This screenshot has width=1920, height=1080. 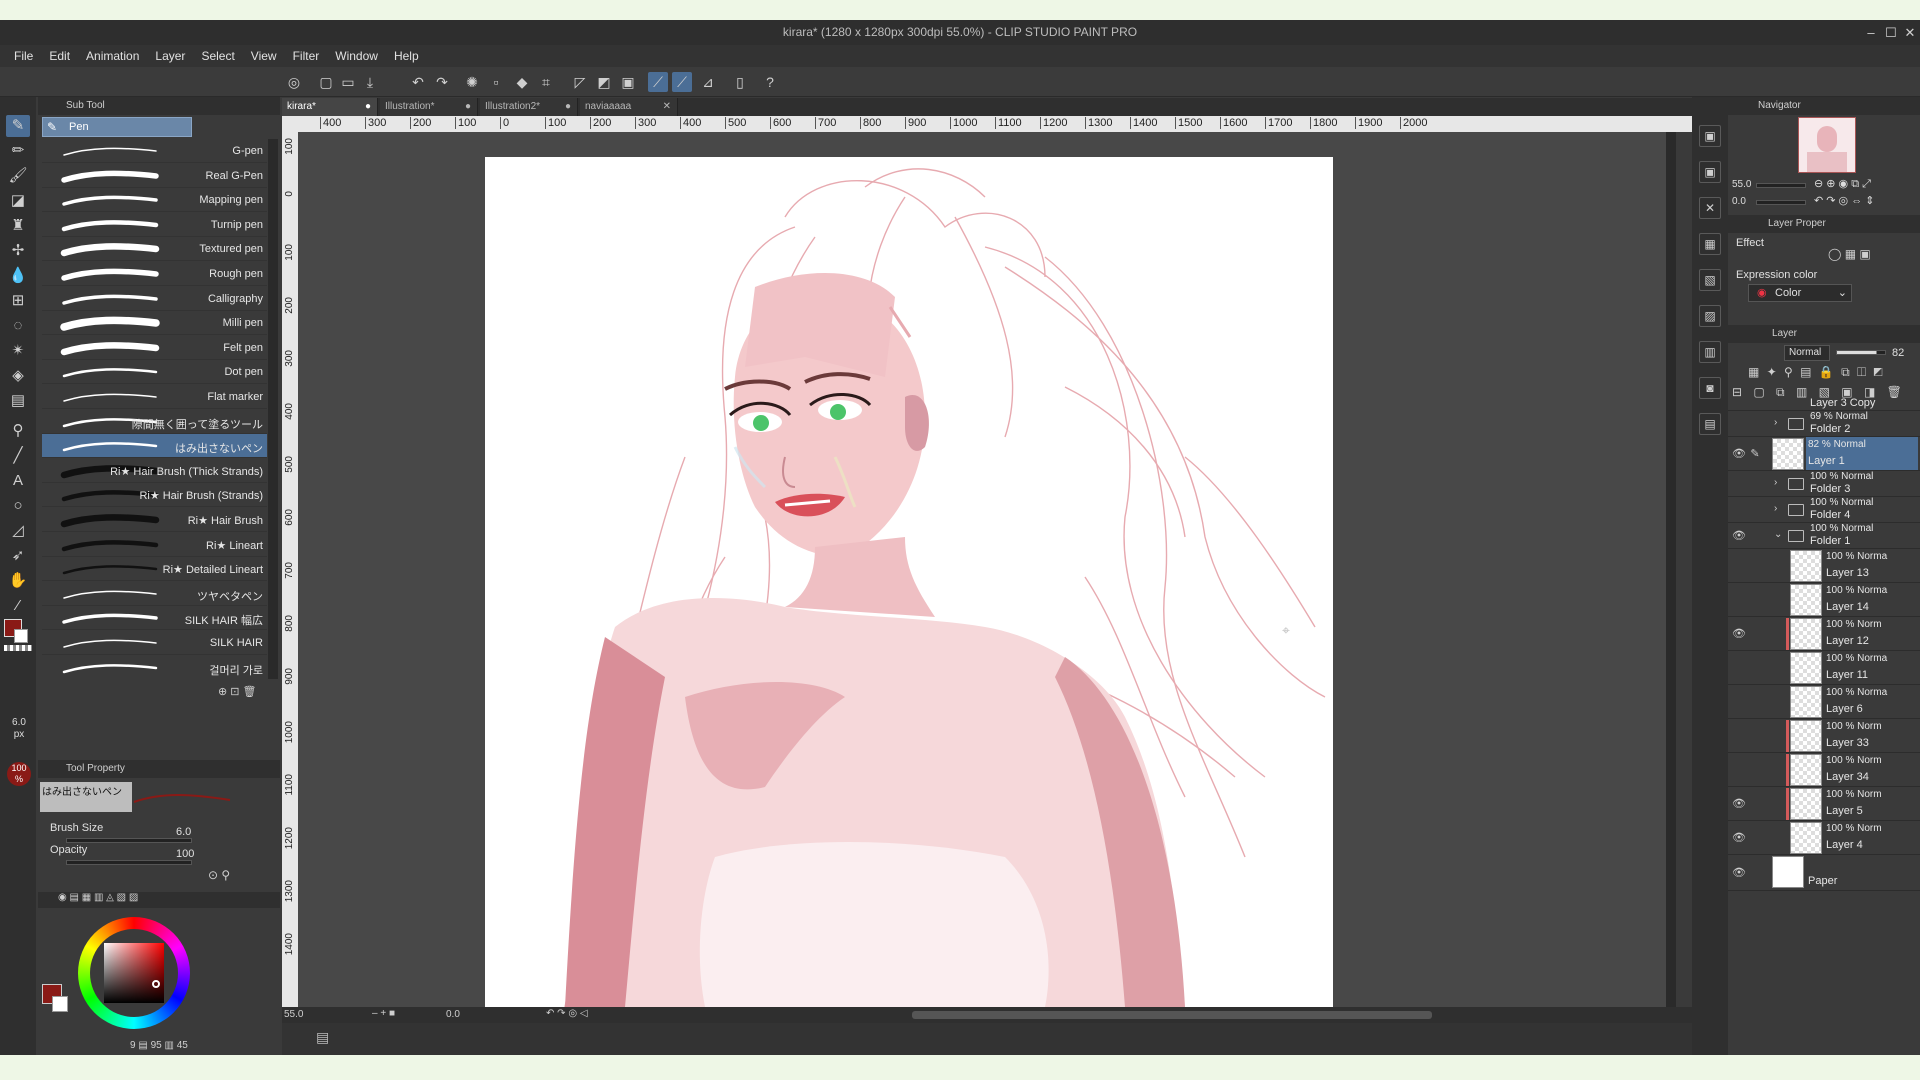 What do you see at coordinates (154, 348) in the screenshot?
I see `brush-item: Felt pen` at bounding box center [154, 348].